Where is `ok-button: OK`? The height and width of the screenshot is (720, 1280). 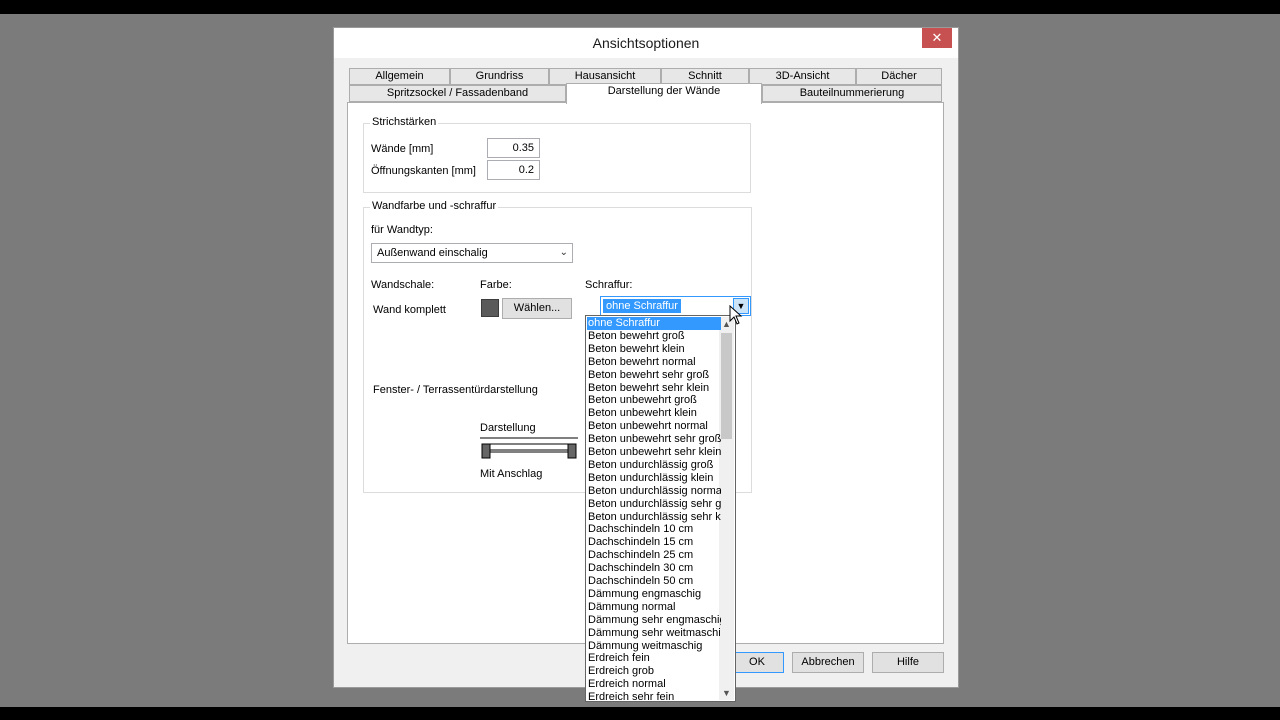 ok-button: OK is located at coordinates (757, 662).